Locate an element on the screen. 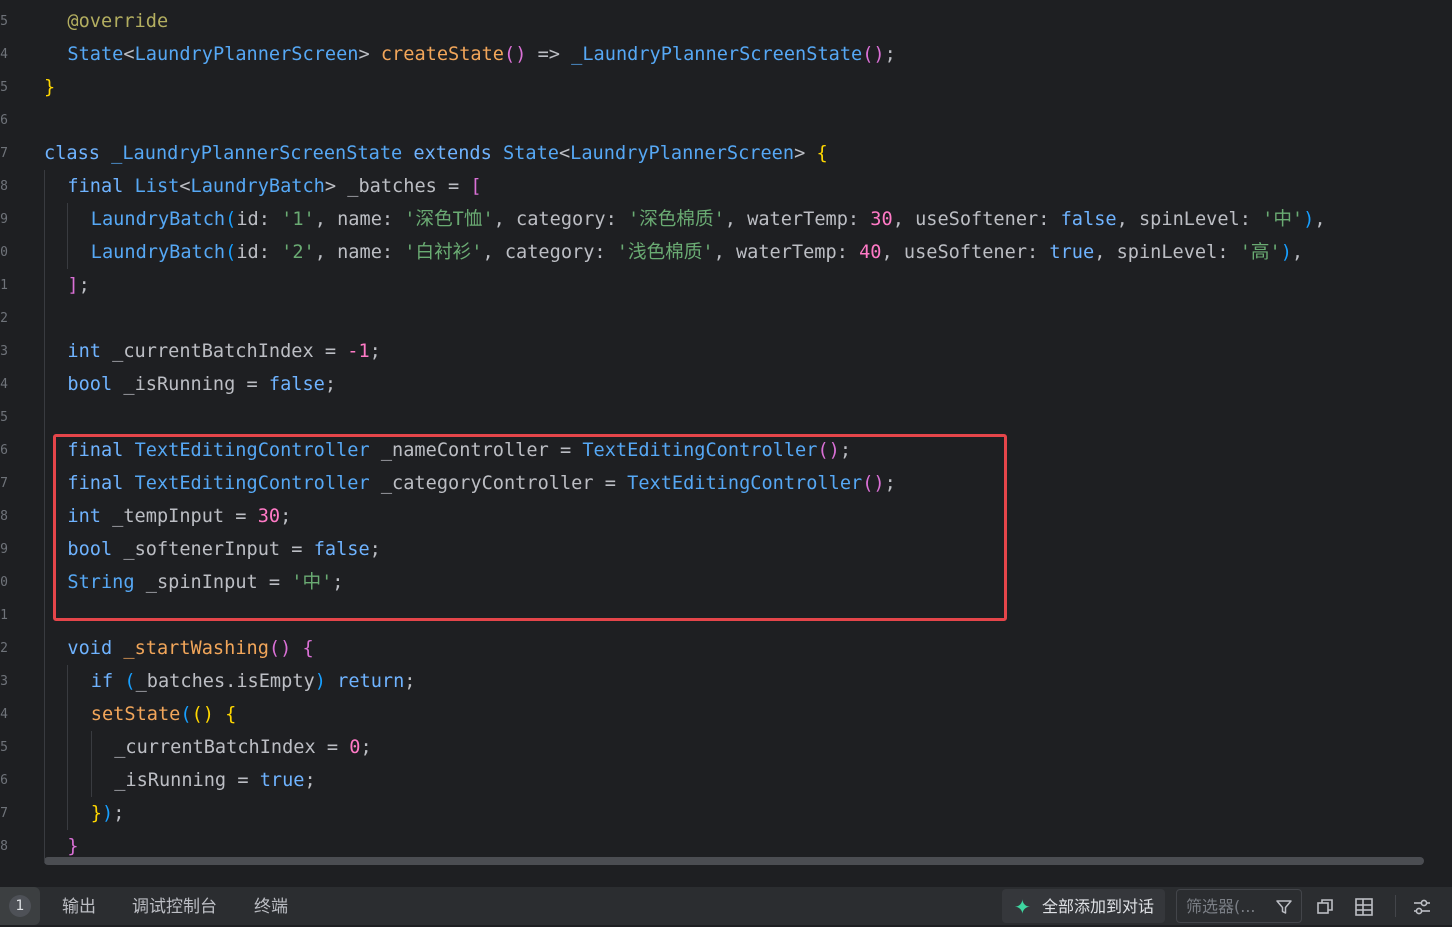 Image resolution: width=1452 pixels, height=927 pixels. code-token: _currentBatchIndex = is located at coordinates (232, 747).